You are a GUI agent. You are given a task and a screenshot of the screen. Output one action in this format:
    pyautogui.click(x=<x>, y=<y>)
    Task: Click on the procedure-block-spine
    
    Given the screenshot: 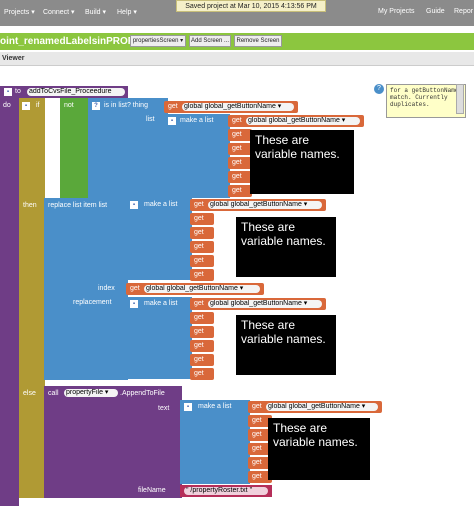 What is the action you would take?
    pyautogui.click(x=9, y=296)
    